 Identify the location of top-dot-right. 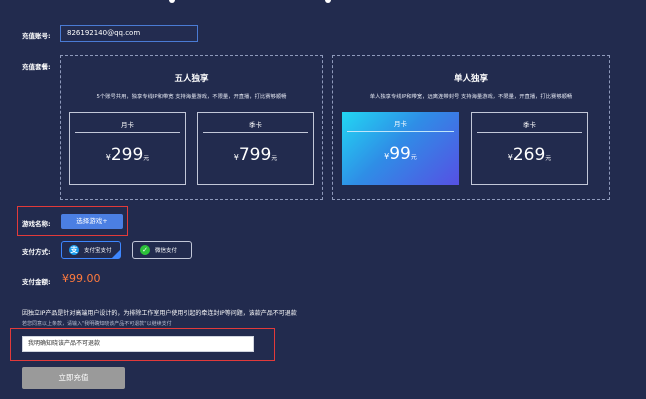
(328, 1).